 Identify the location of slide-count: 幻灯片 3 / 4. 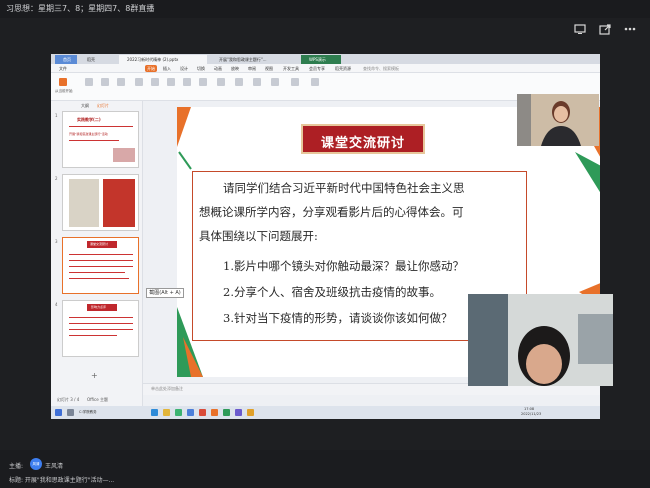
(68, 399).